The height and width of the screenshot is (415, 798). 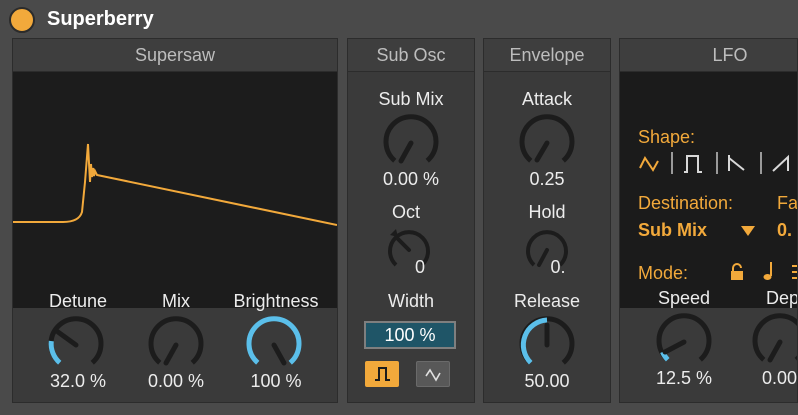 What do you see at coordinates (22, 20) in the screenshot?
I see `device-power-button` at bounding box center [22, 20].